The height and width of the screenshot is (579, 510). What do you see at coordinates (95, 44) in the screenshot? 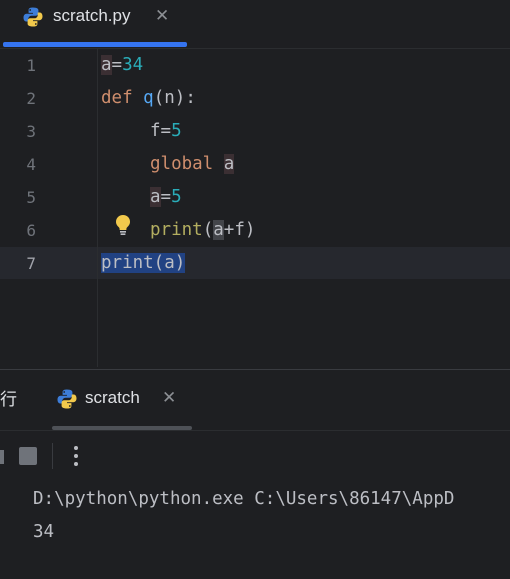
I see `active-tab-indicator` at bounding box center [95, 44].